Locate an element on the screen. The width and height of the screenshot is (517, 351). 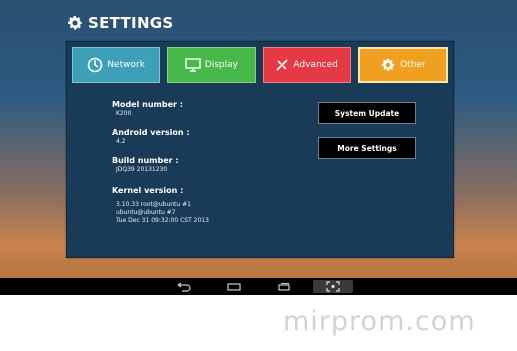
back-button is located at coordinates (184, 286).